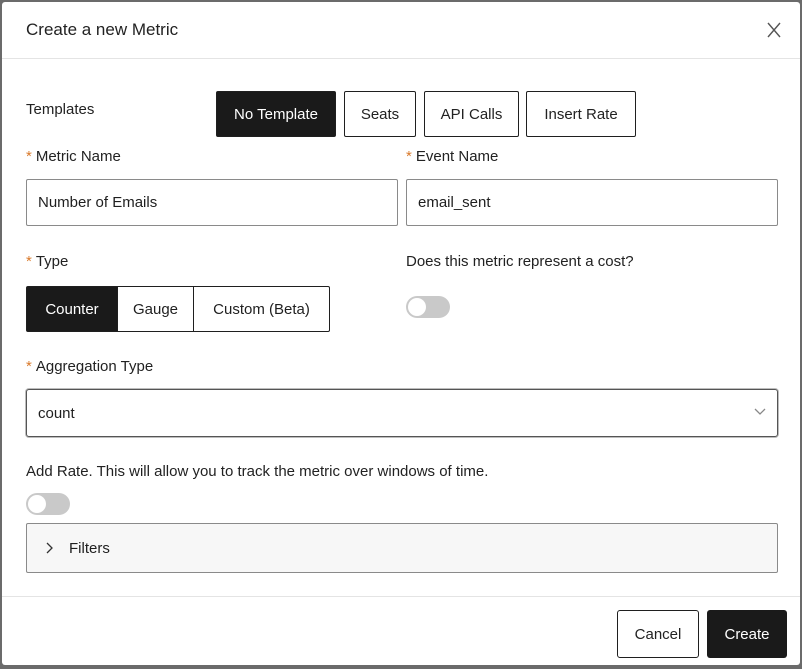 This screenshot has width=802, height=669. What do you see at coordinates (520, 261) in the screenshot?
I see `cost-label: Does this metric represent a cost?` at bounding box center [520, 261].